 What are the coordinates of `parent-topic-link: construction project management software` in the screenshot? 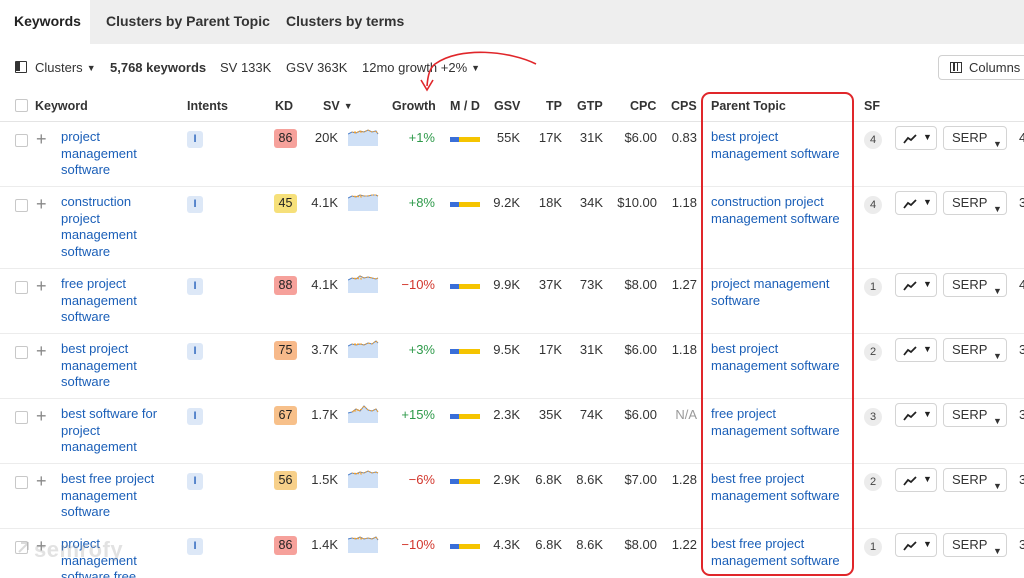 It's located at (779, 210).